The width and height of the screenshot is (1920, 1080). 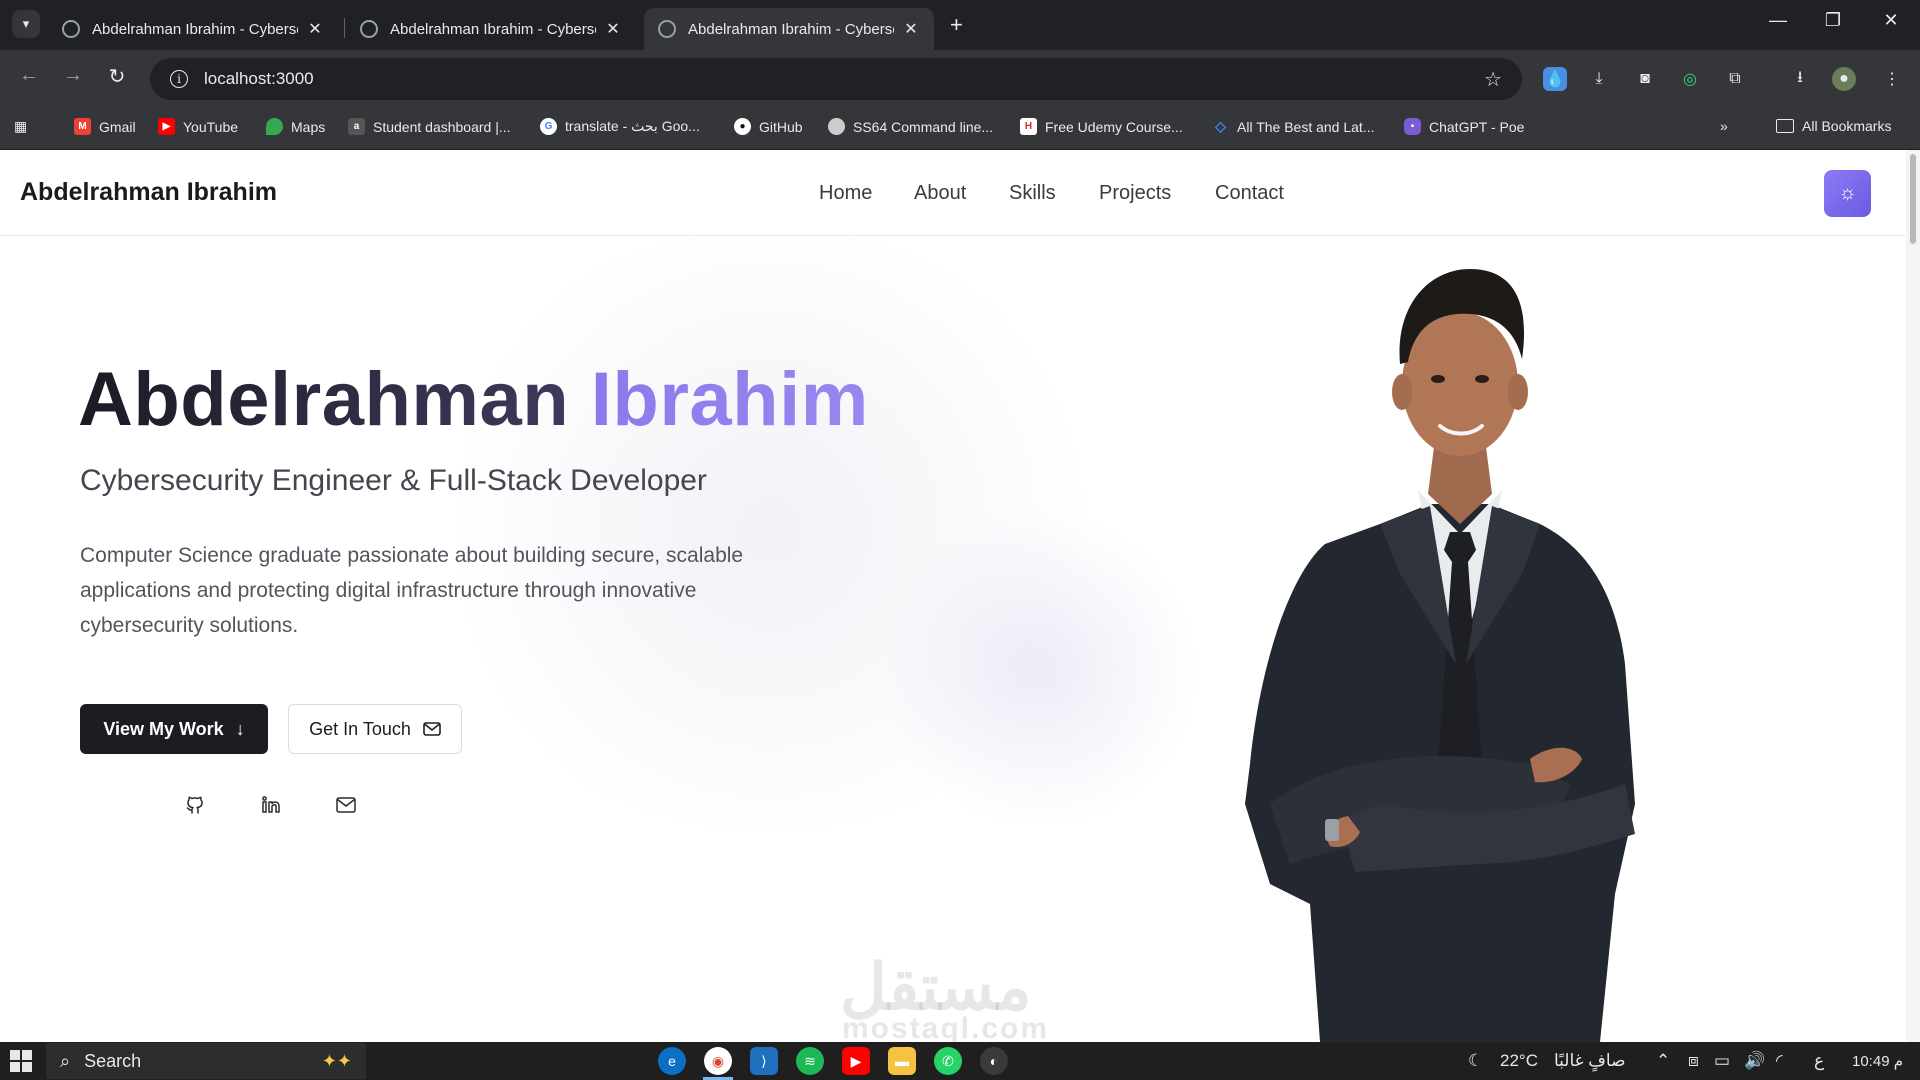 I want to click on linkedin-icon, so click(x=271, y=805).